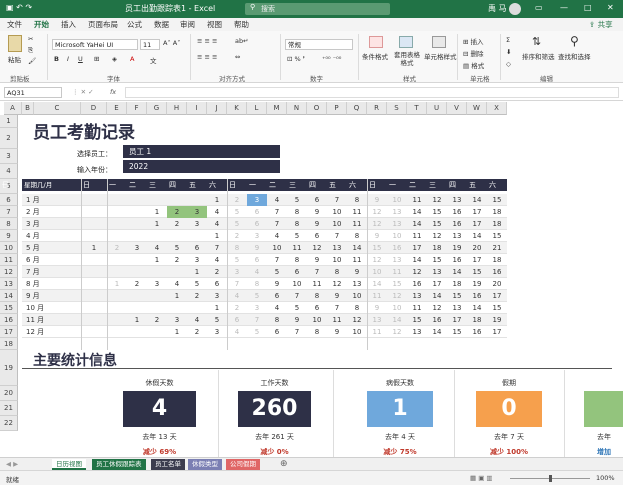 Image resolution: width=623 pixels, height=485 pixels. I want to click on row-header: 14, so click(9, 296).